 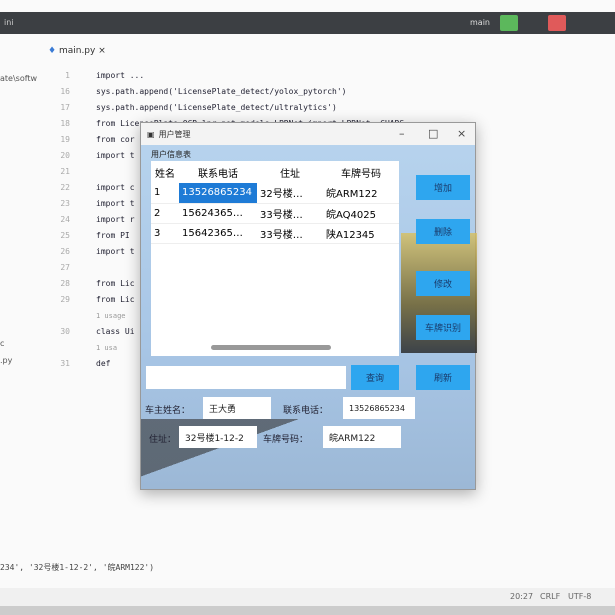 What do you see at coordinates (307, 23) in the screenshot?
I see `ide-title-bar: ini main` at bounding box center [307, 23].